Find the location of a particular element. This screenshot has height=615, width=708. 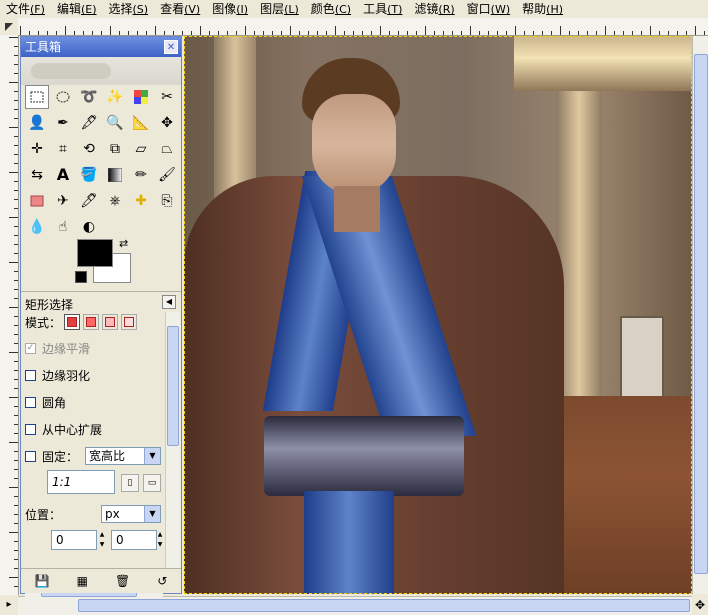

measure-icon: 📐 is located at coordinates (141, 123).